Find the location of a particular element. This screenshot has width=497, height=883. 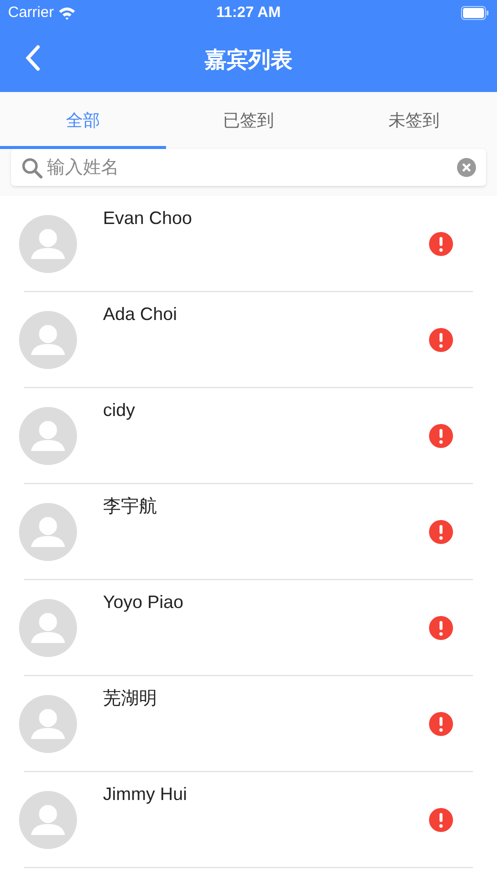

battery-icon is located at coordinates (474, 13).